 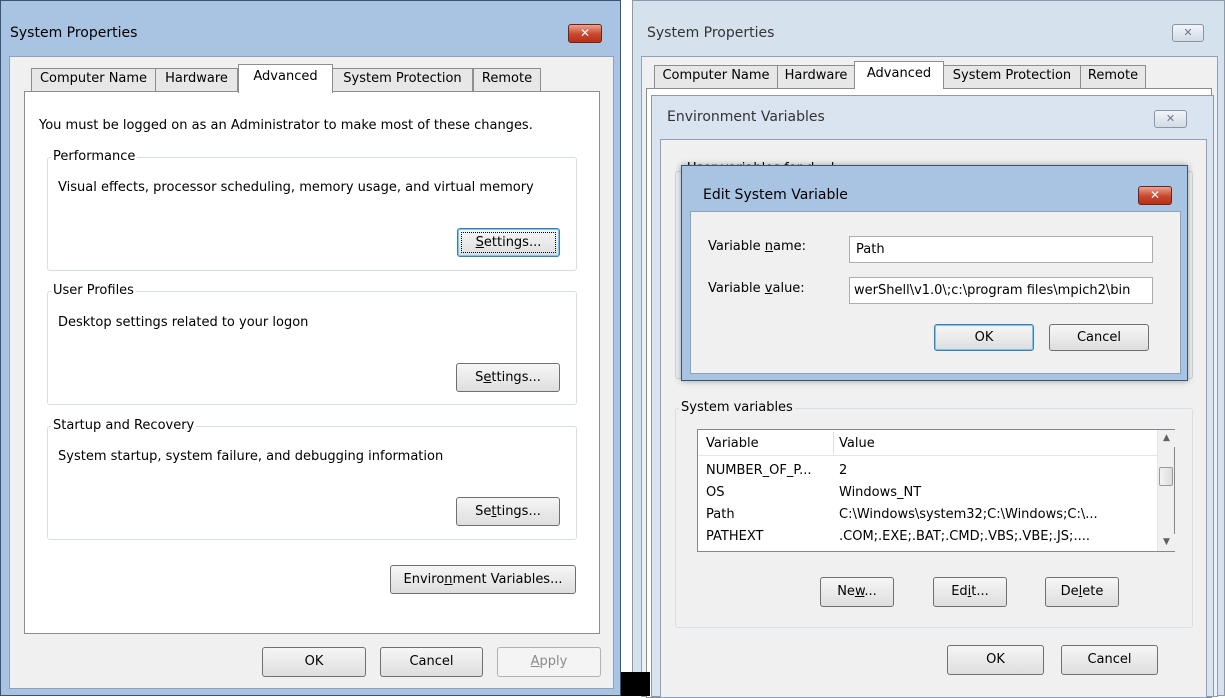 What do you see at coordinates (720, 514) in the screenshot?
I see `row-variable: Path` at bounding box center [720, 514].